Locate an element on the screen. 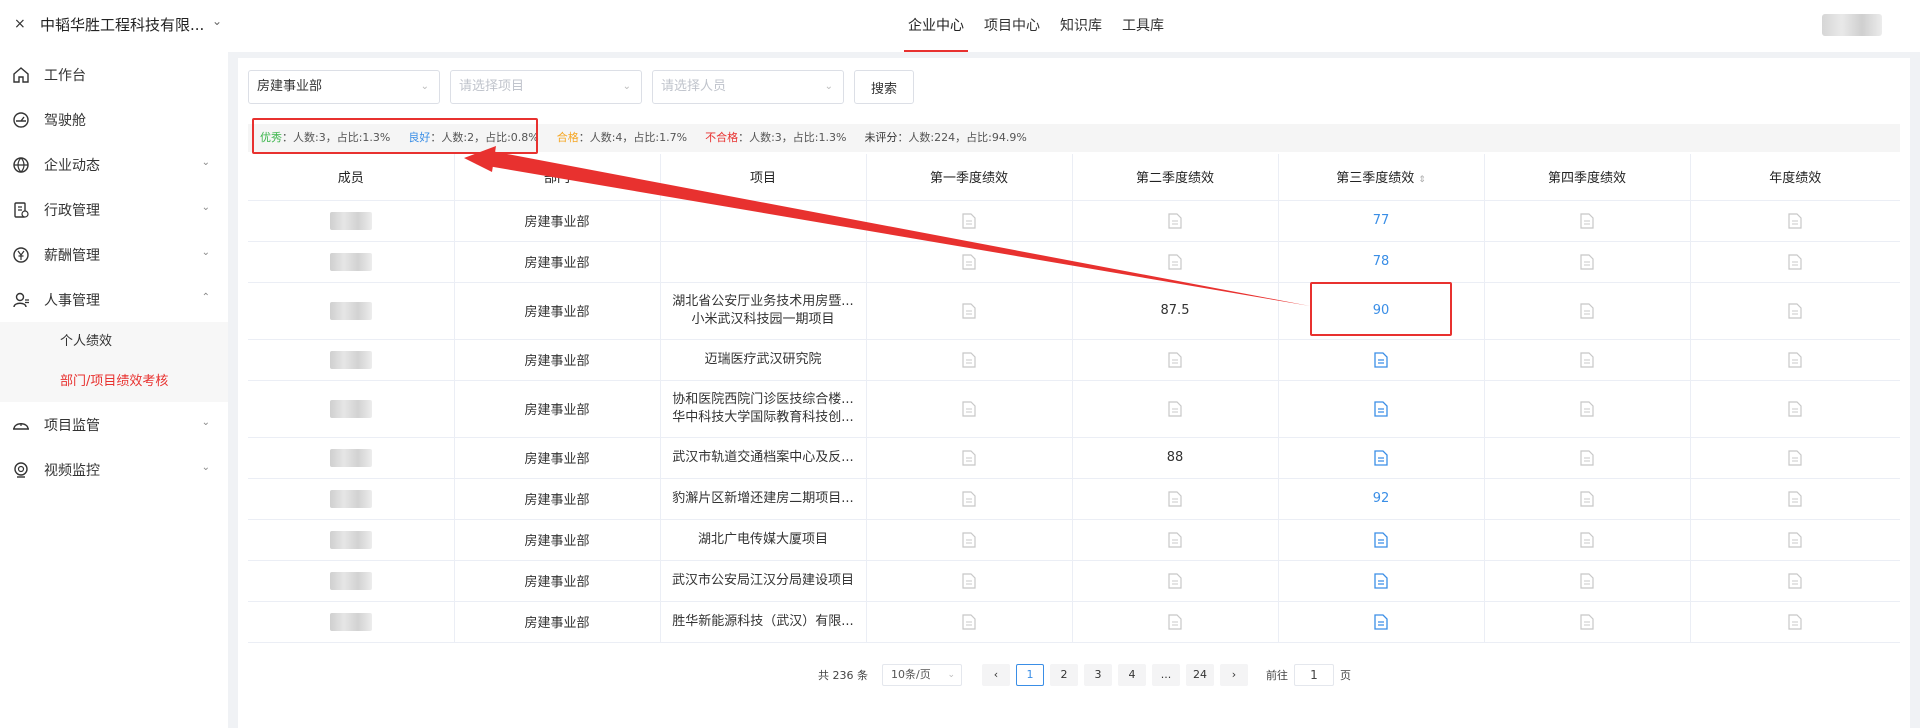 This screenshot has height=728, width=1920. sort-icon: ⇕ is located at coordinates (1422, 180).